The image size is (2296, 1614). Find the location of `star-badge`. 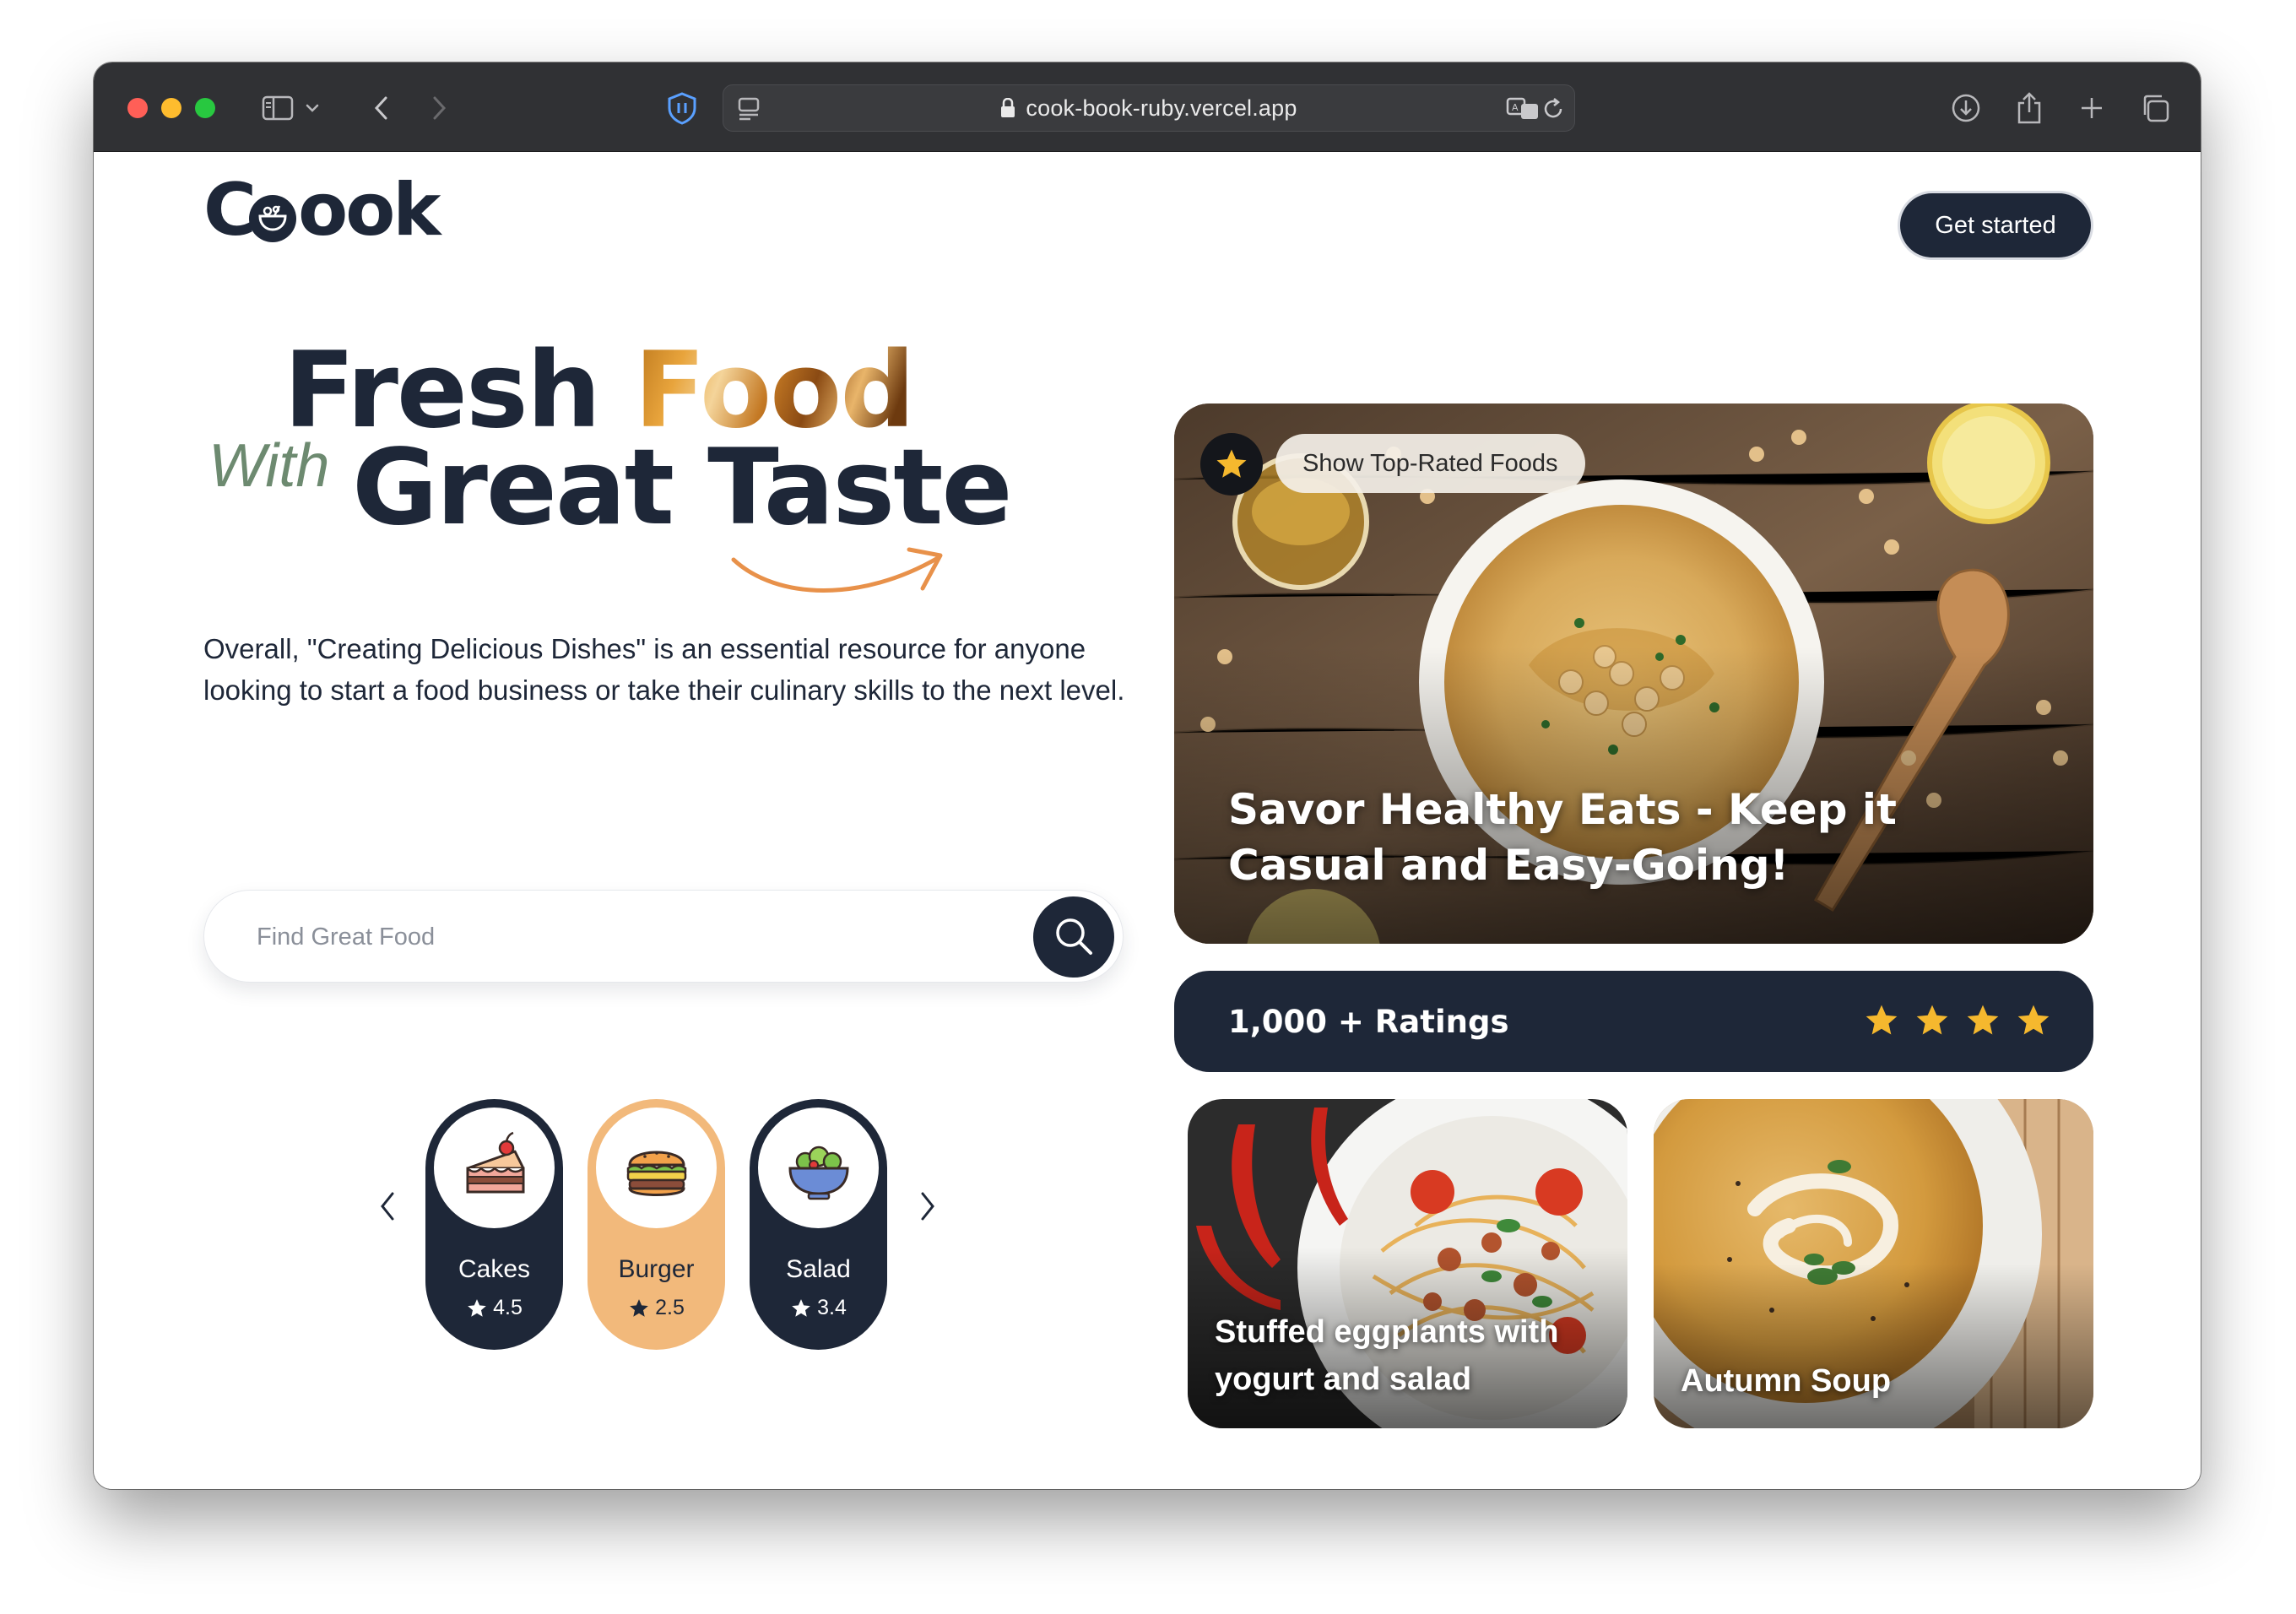

star-badge is located at coordinates (1231, 464).